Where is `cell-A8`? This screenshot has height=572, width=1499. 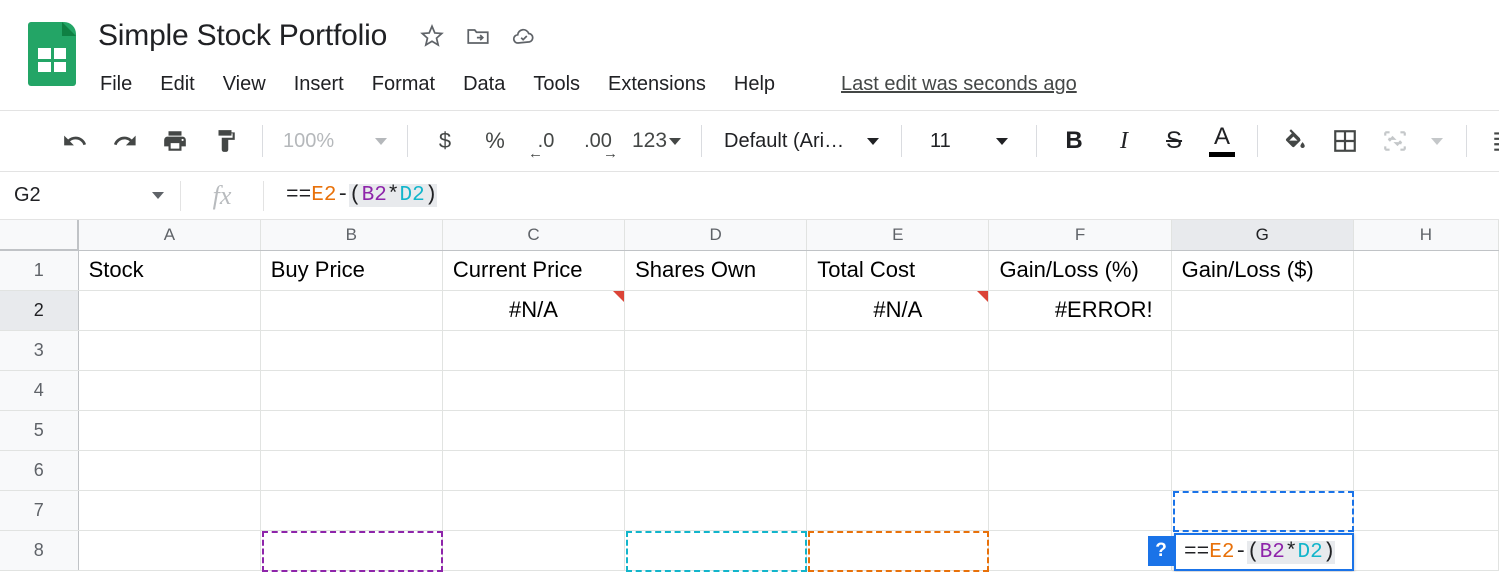
cell-A8 is located at coordinates (169, 550).